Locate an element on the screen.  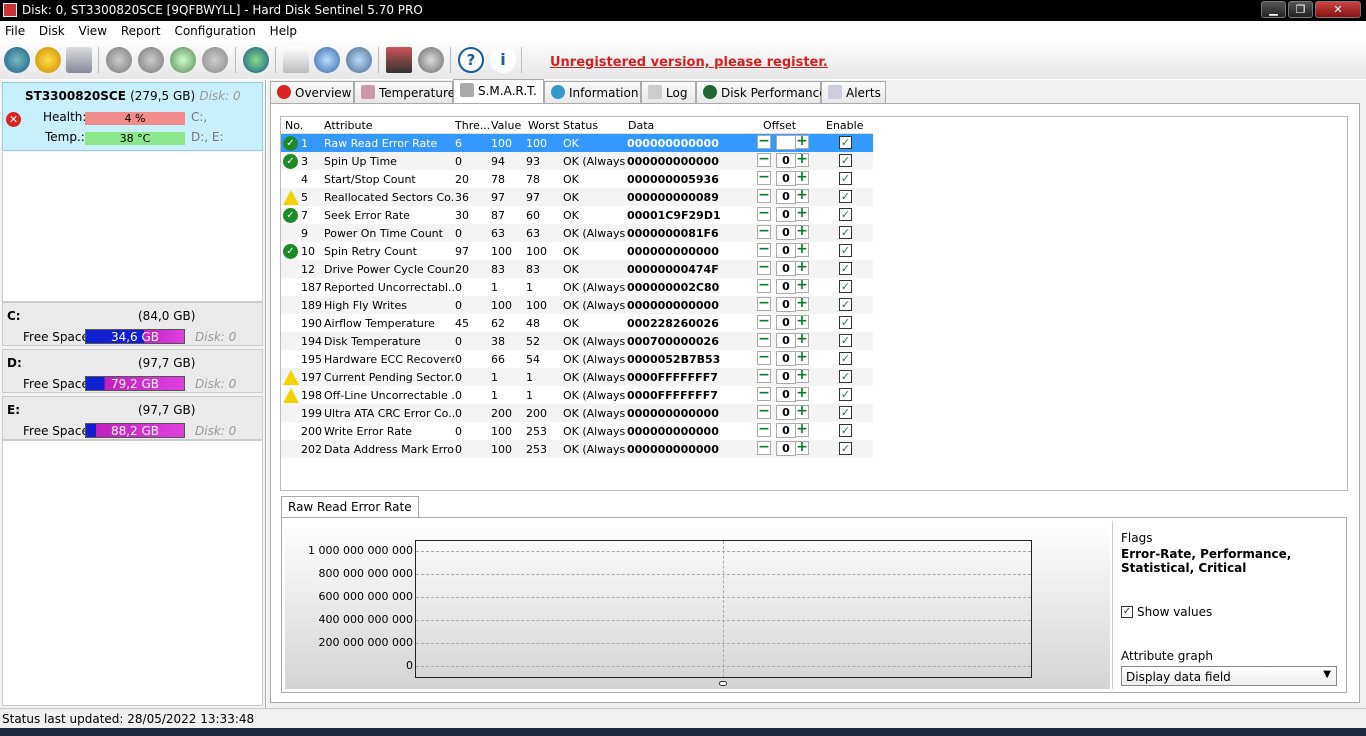
sound-icon is located at coordinates (431, 60).